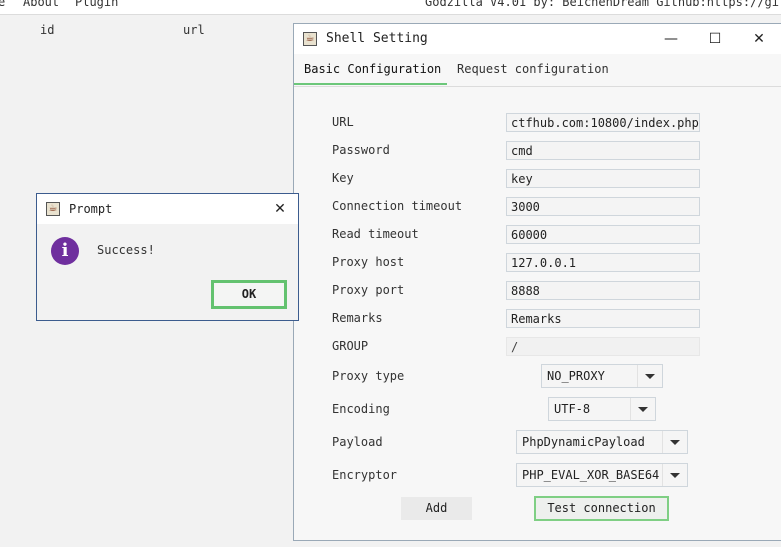 This screenshot has height=547, width=781. I want to click on tab-basic-configuration: Basic Configuration, so click(372, 69).